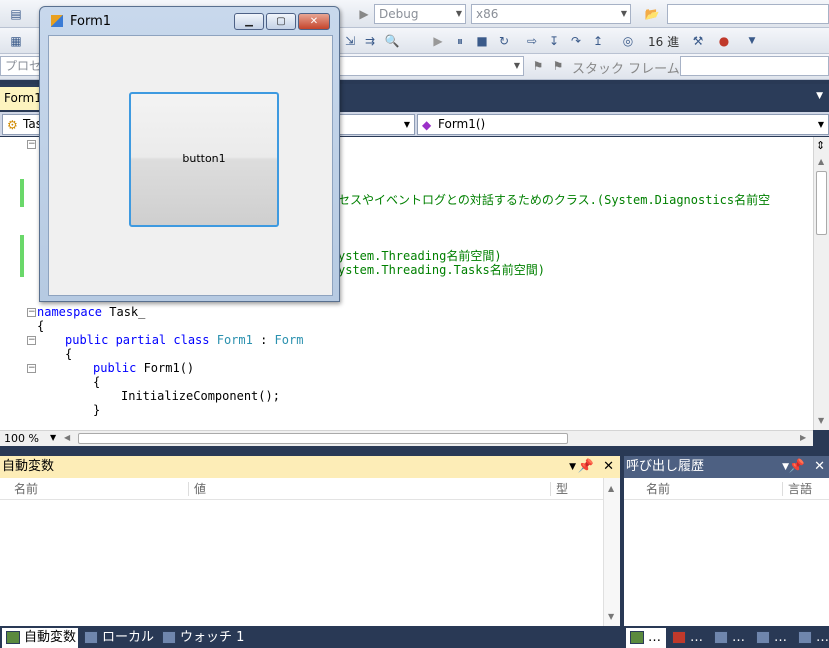 The width and height of the screenshot is (829, 648). I want to click on code-line-class: public partial class Form1 : Form, so click(184, 340).